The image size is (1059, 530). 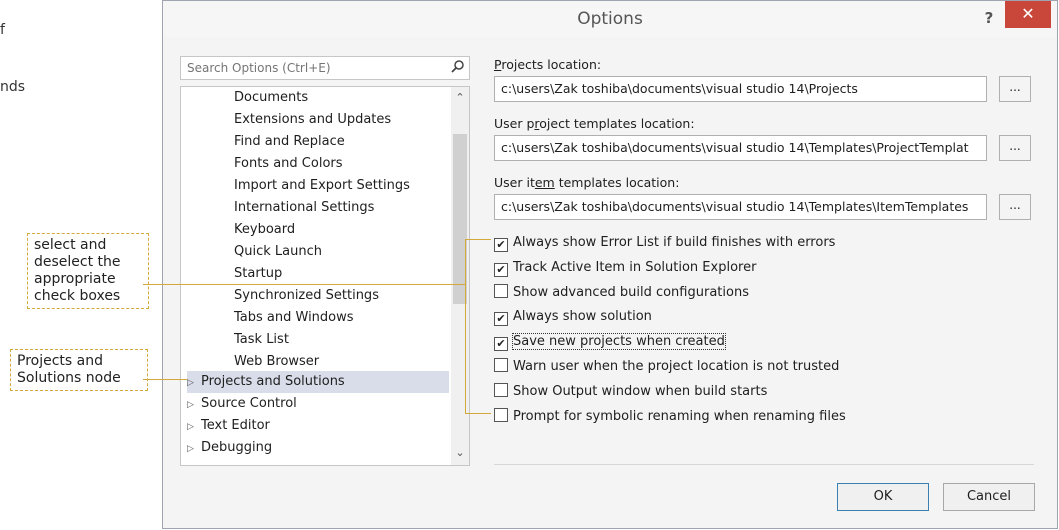 I want to click on callout-node: Projects and Solutions node, so click(x=79, y=370).